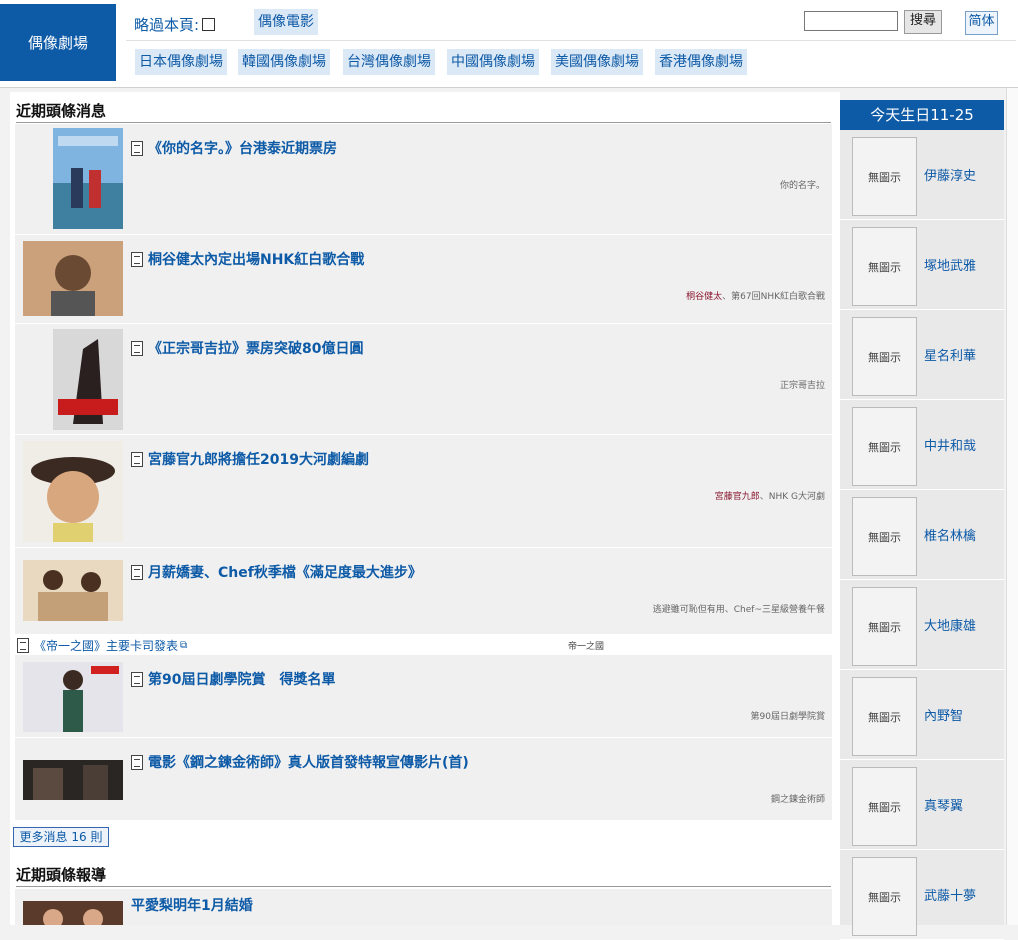  Describe the element at coordinates (704, 297) in the screenshot. I see `news-tag-person: 桐谷健太` at that location.